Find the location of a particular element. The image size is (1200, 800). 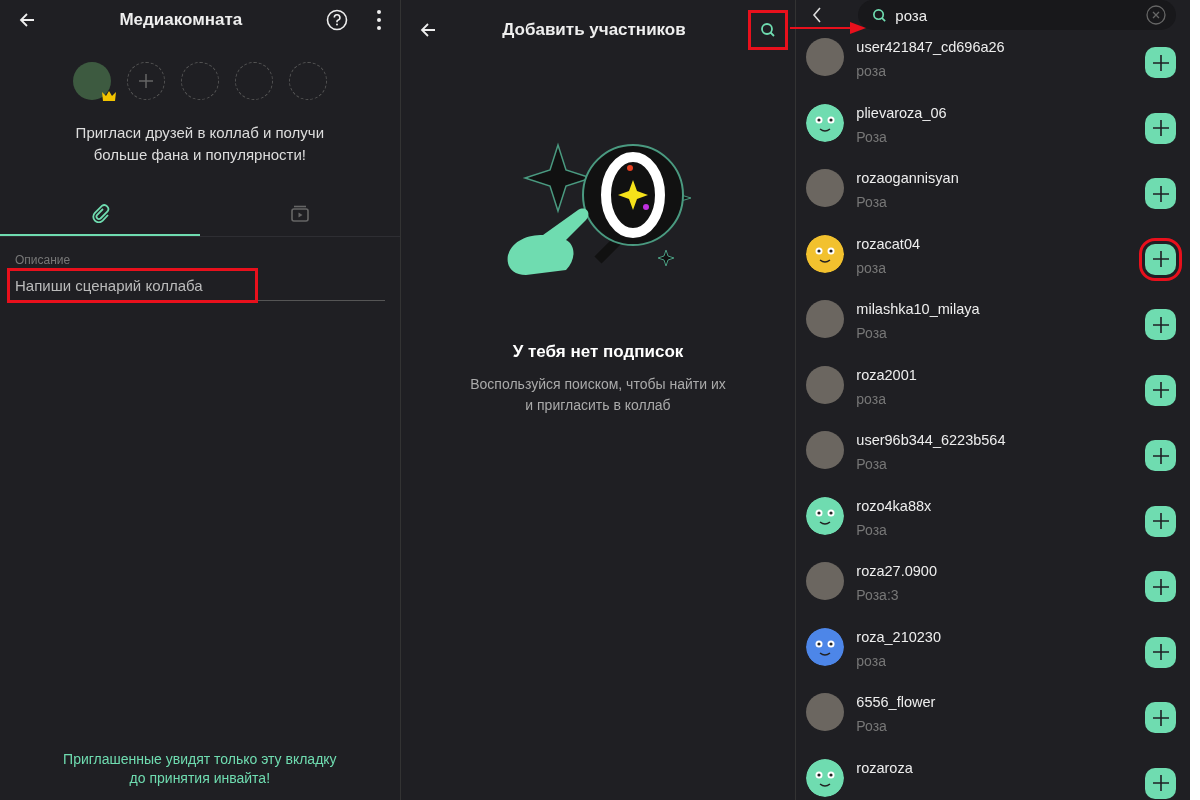

search-field: роза is located at coordinates (1017, 15).